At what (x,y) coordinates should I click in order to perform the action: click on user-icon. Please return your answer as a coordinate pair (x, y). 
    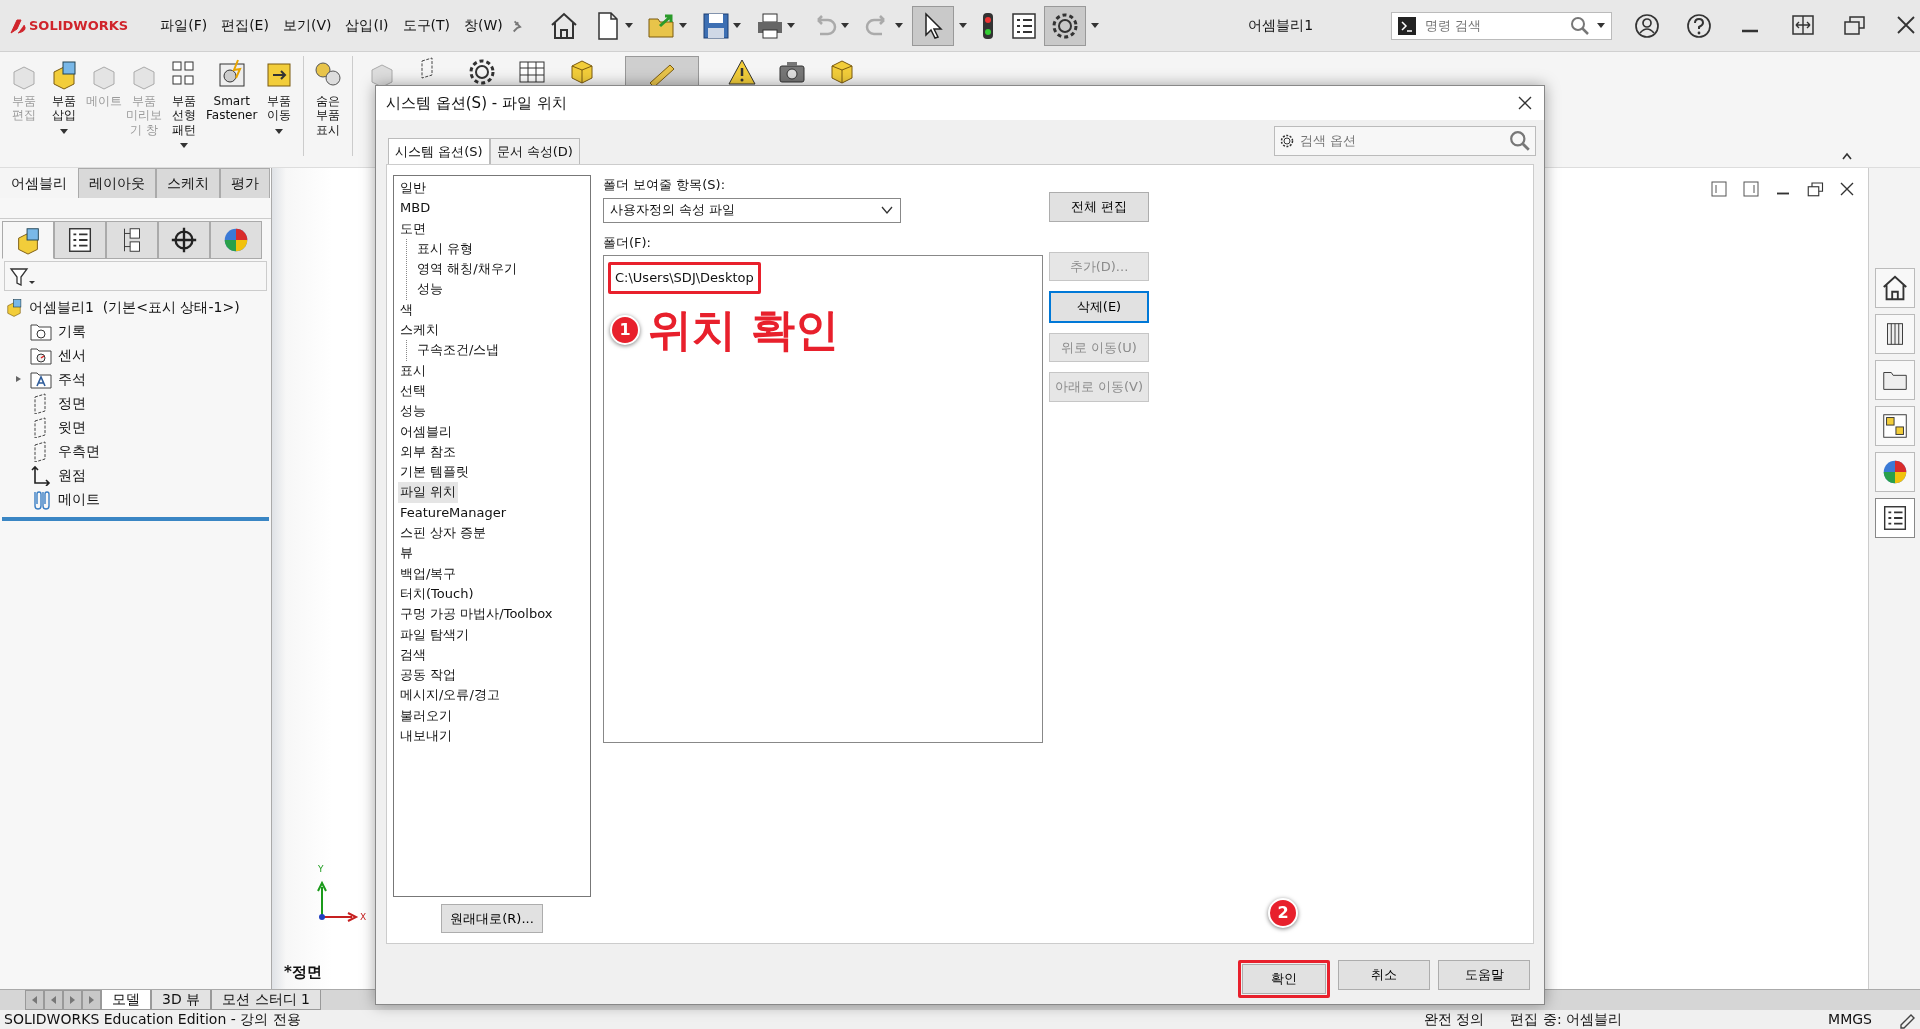
    Looking at the image, I should click on (1647, 25).